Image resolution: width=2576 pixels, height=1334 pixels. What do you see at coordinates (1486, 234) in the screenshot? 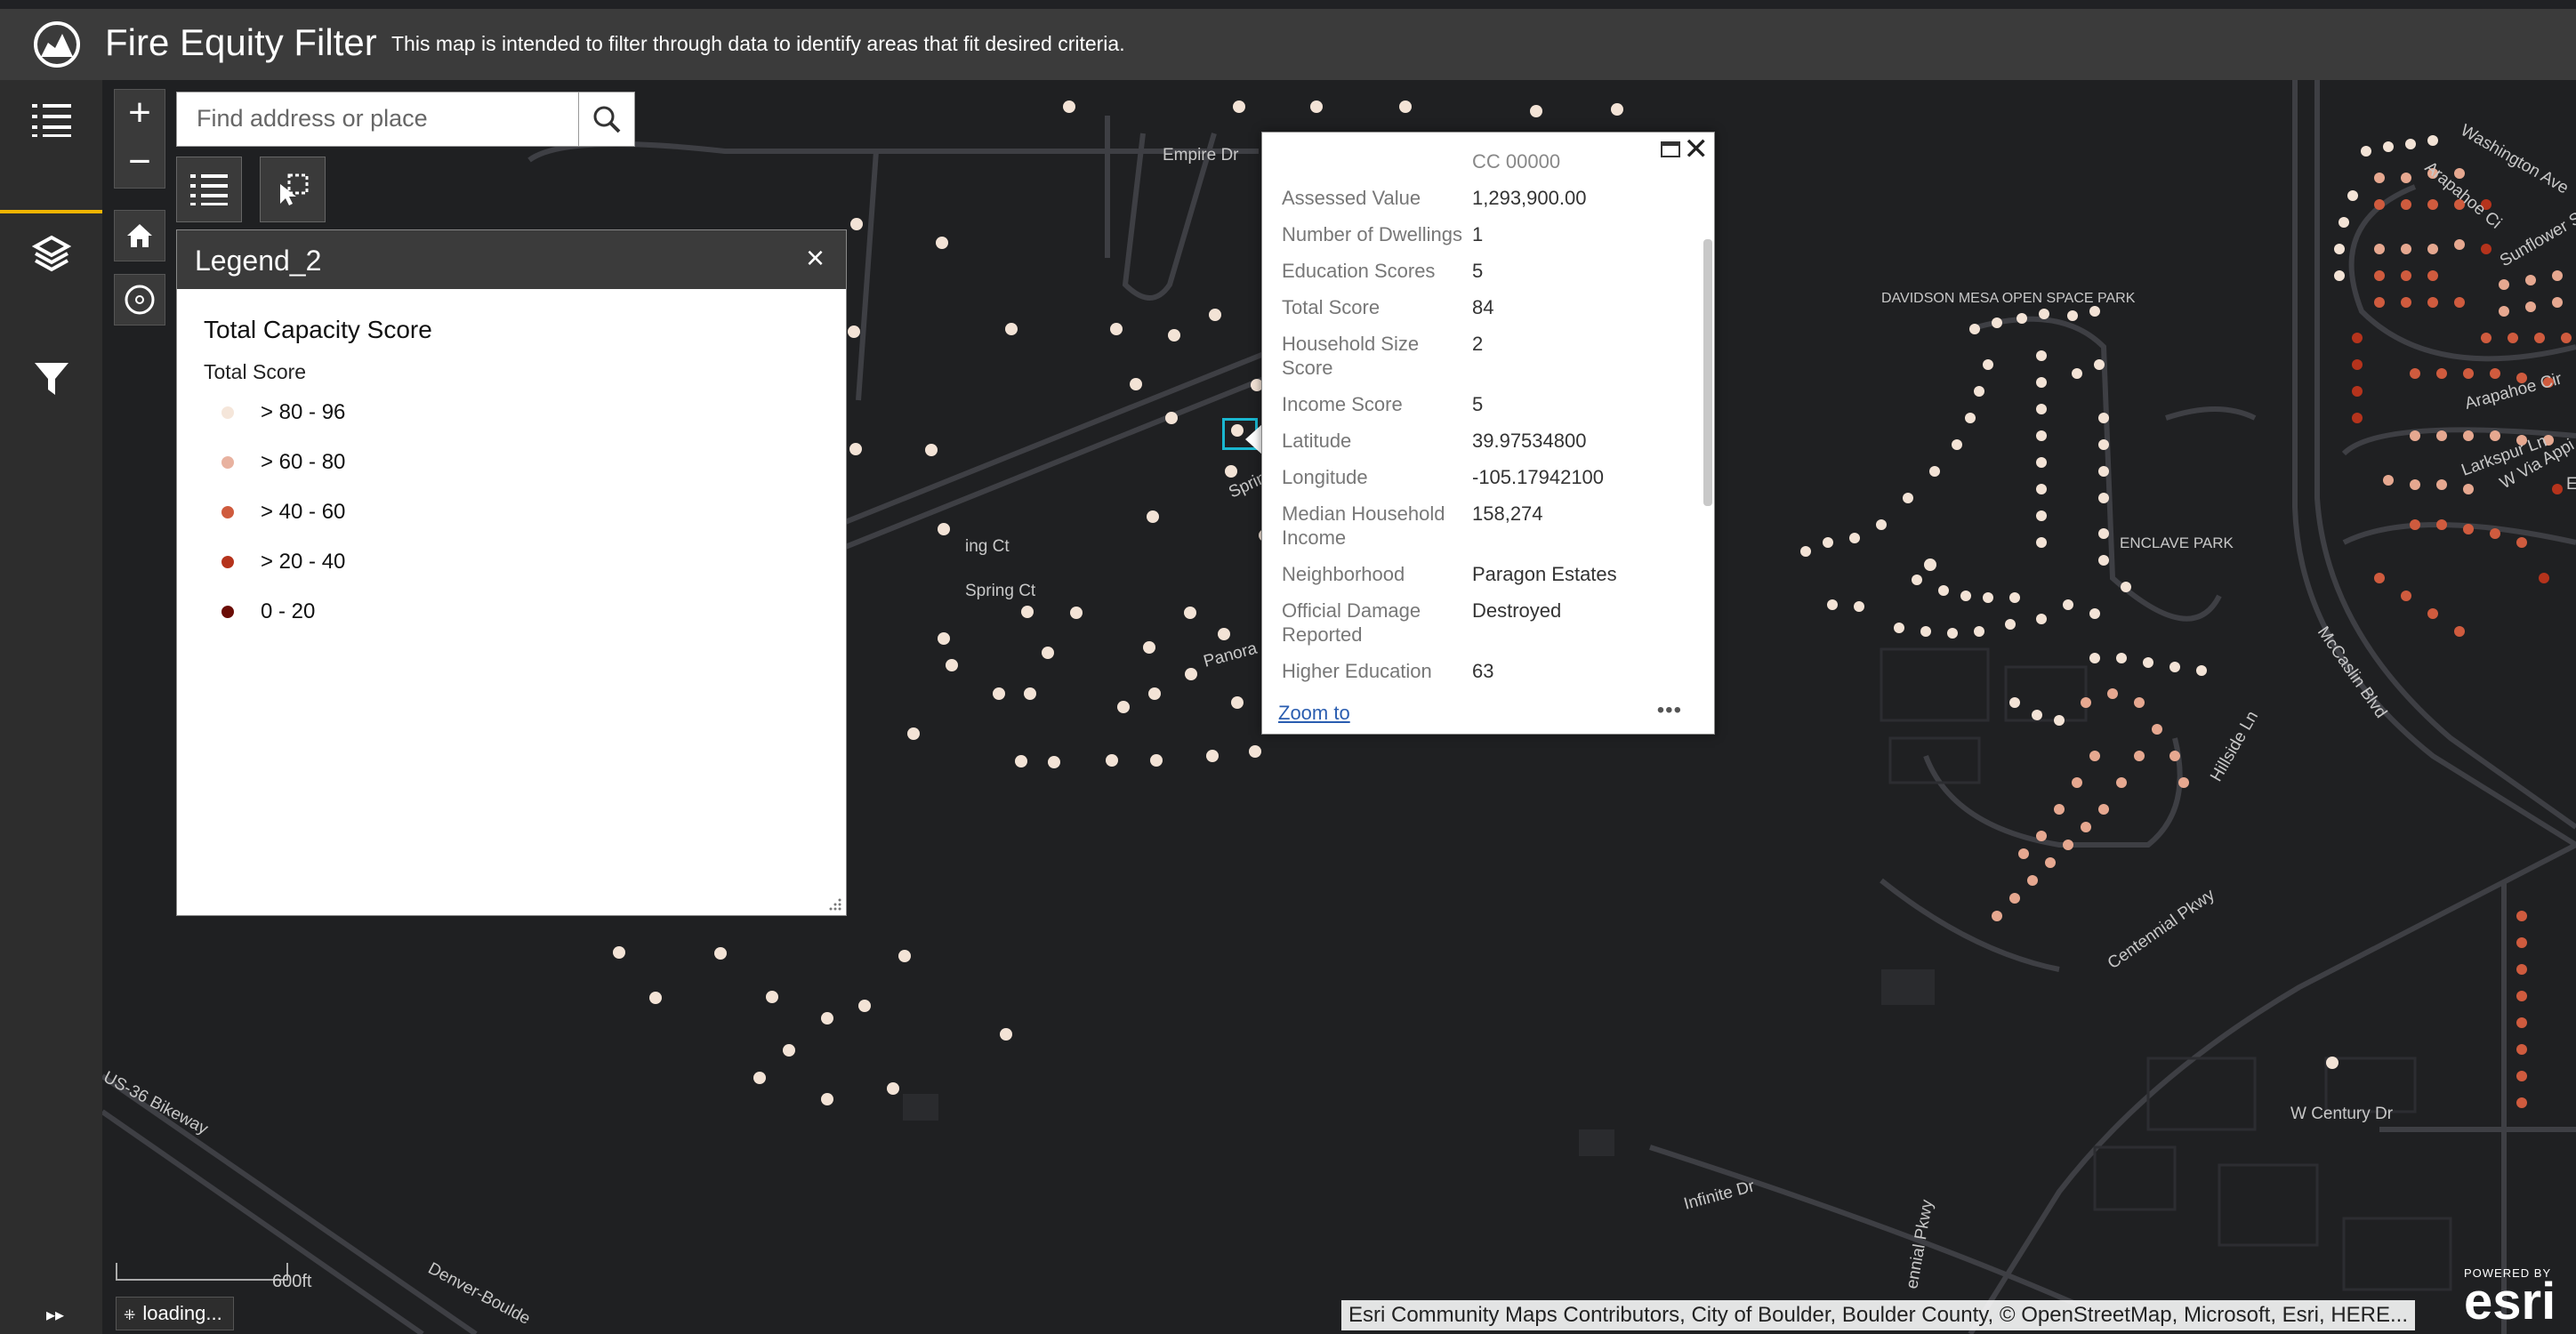
I see `popup-row: Number of Dwellings 1` at bounding box center [1486, 234].